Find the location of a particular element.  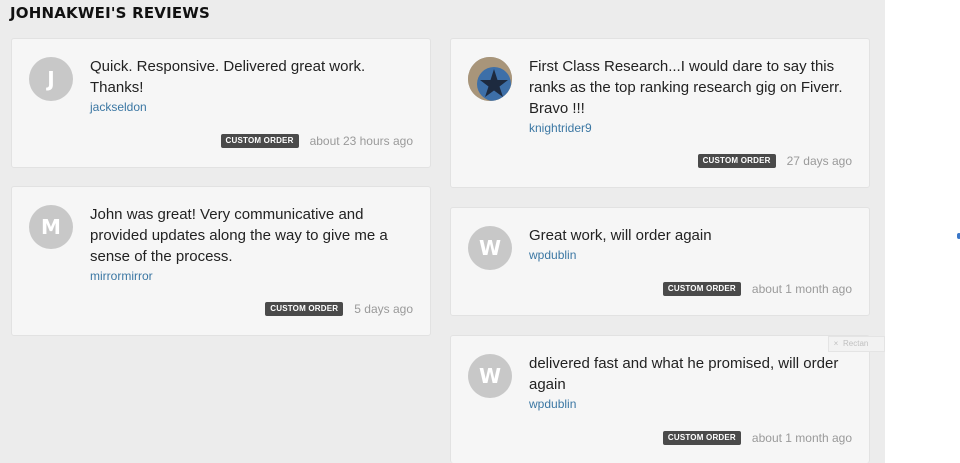

reviewer-link: mirrormirror is located at coordinates (250, 276).